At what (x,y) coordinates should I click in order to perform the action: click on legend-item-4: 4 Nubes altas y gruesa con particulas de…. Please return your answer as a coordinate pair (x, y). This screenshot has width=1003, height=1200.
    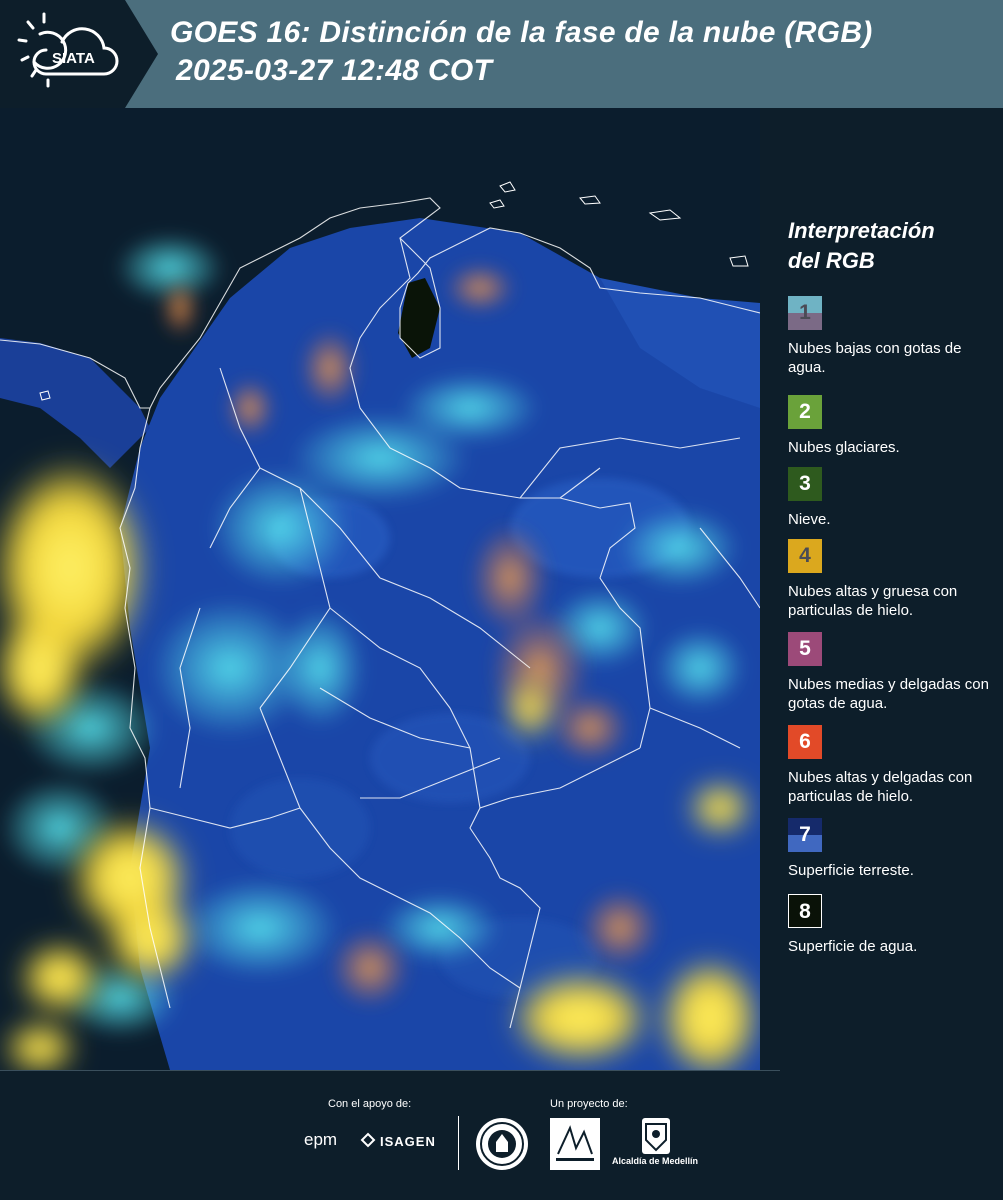
    Looking at the image, I should click on (893, 579).